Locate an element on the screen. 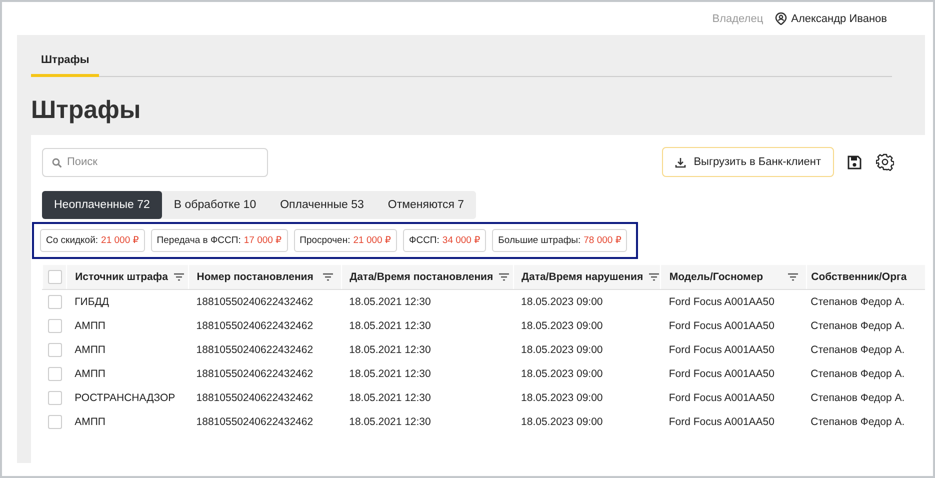  chip-label: Большие штрафы: is located at coordinates (539, 240).